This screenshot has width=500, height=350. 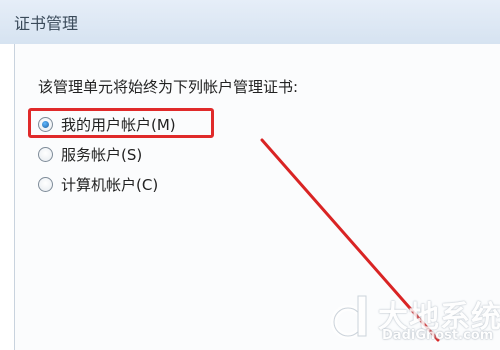 What do you see at coordinates (415, 321) in the screenshot?
I see `watermark: 大地系统 DadiGhost.com` at bounding box center [415, 321].